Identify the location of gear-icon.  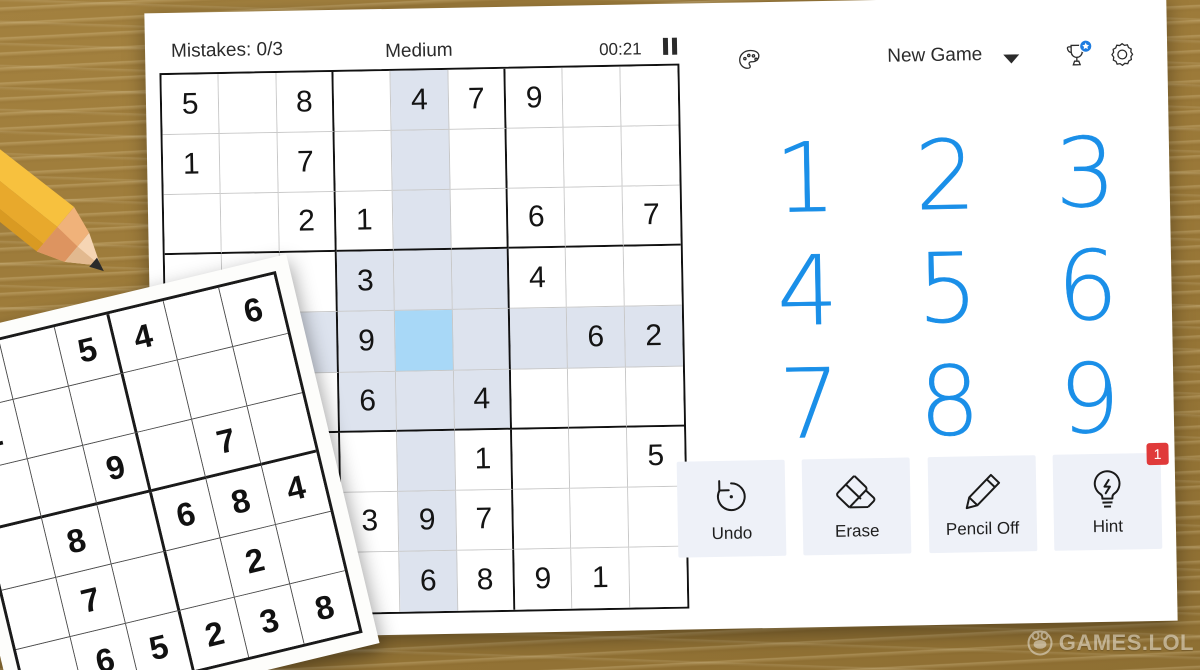
(1122, 55).